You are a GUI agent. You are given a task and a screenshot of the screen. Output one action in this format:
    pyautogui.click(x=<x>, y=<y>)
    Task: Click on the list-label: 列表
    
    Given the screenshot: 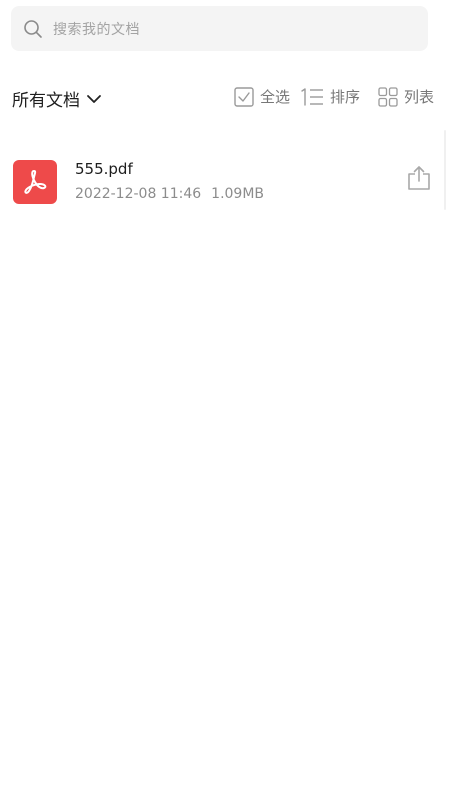 What is the action you would take?
    pyautogui.click(x=419, y=97)
    